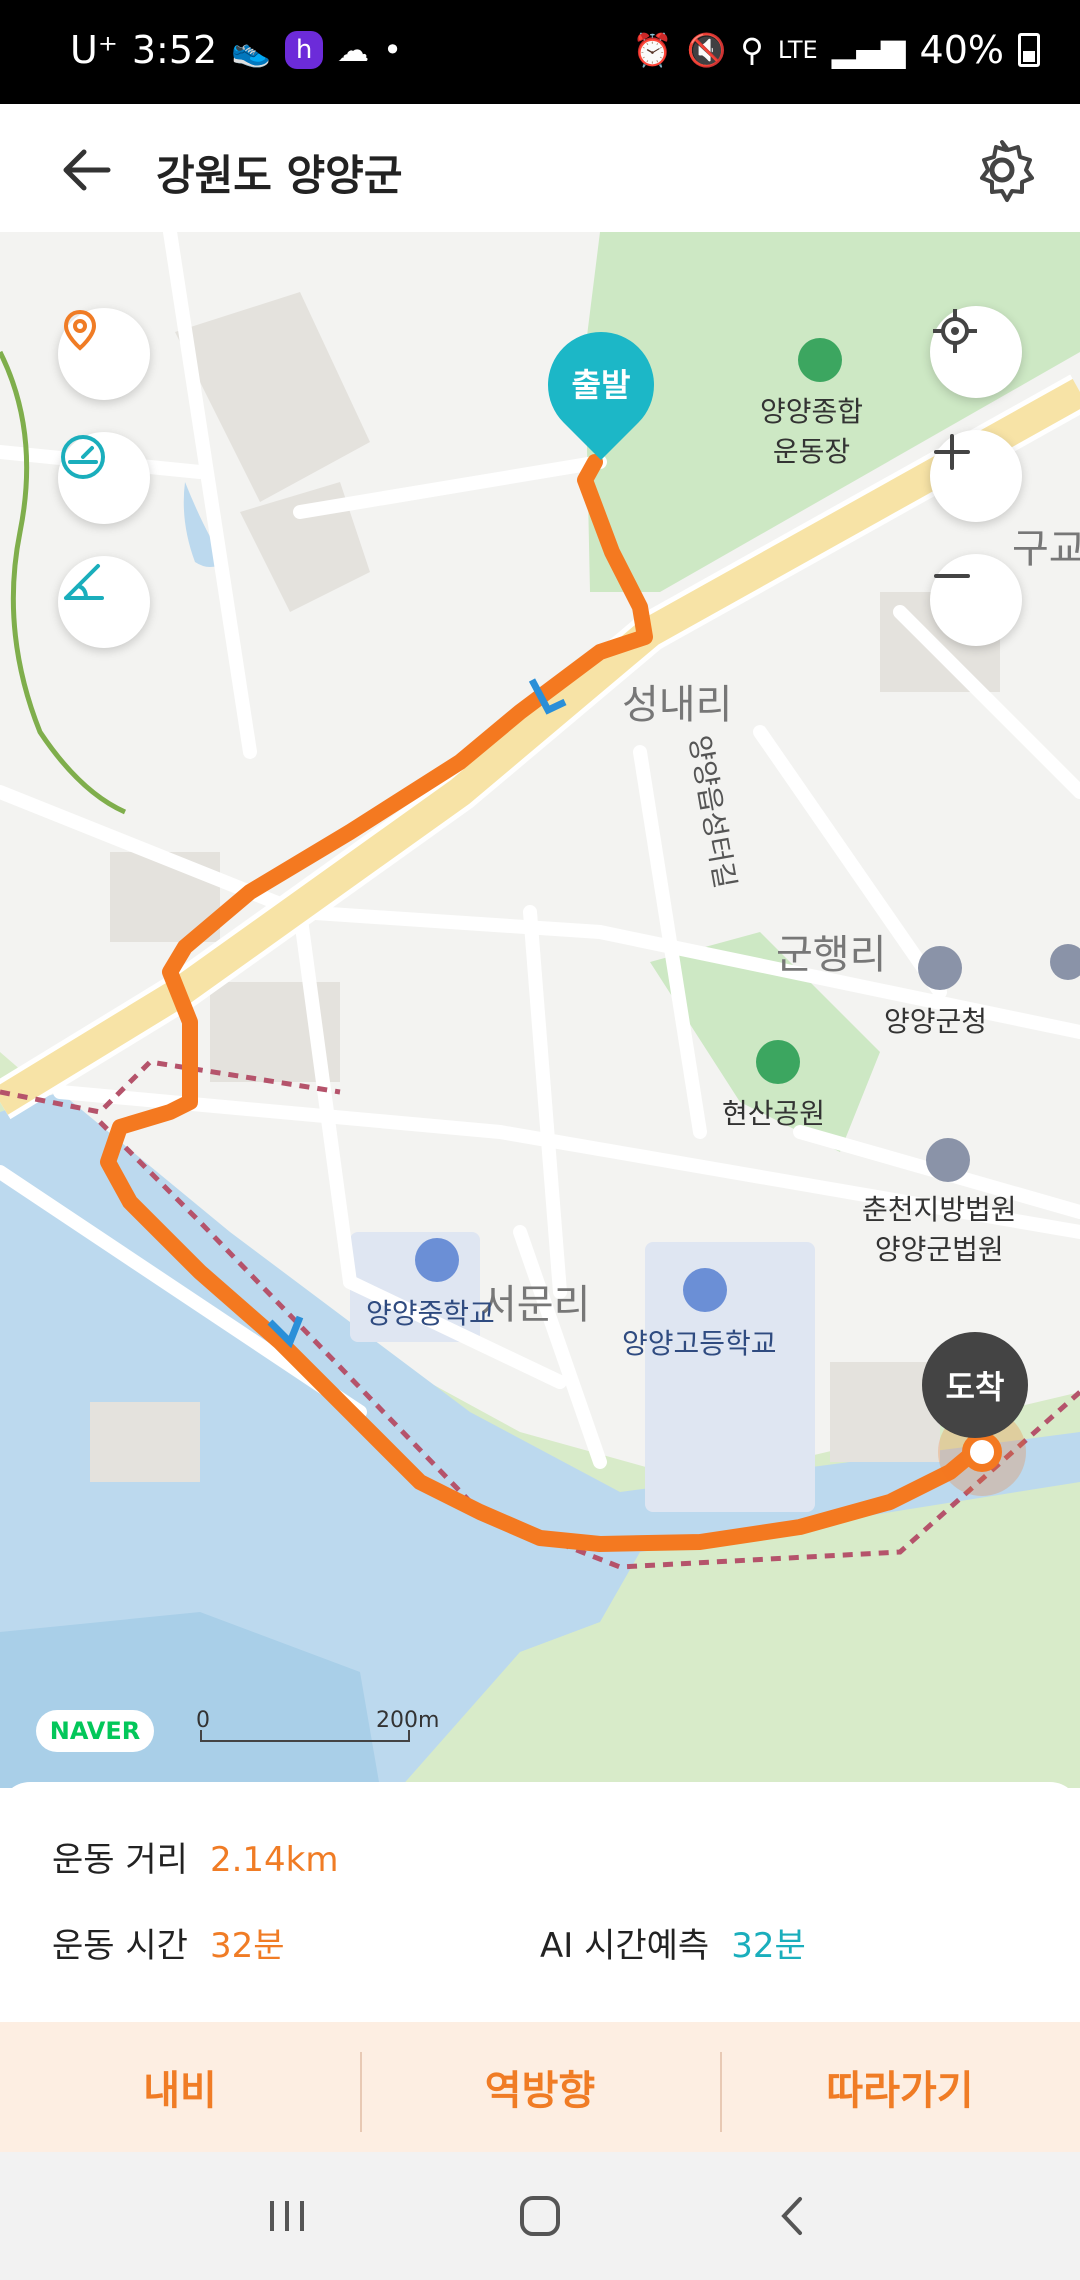 Image resolution: width=1080 pixels, height=2280 pixels. I want to click on ai-time-row: AI 시간예측 32분, so click(673, 1942).